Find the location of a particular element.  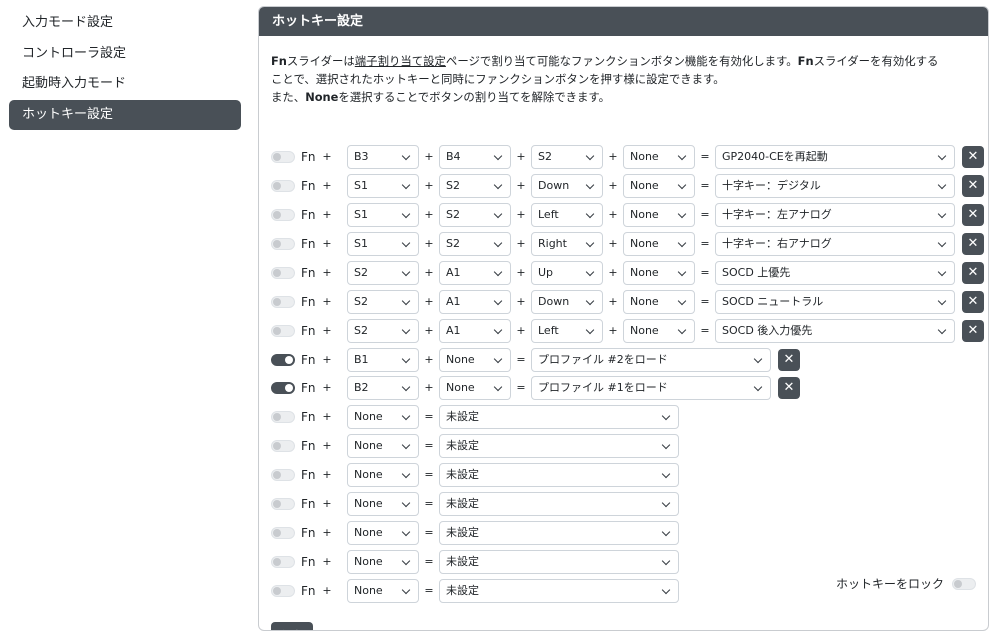

action-select: プロファイル #1をロード is located at coordinates (651, 388).